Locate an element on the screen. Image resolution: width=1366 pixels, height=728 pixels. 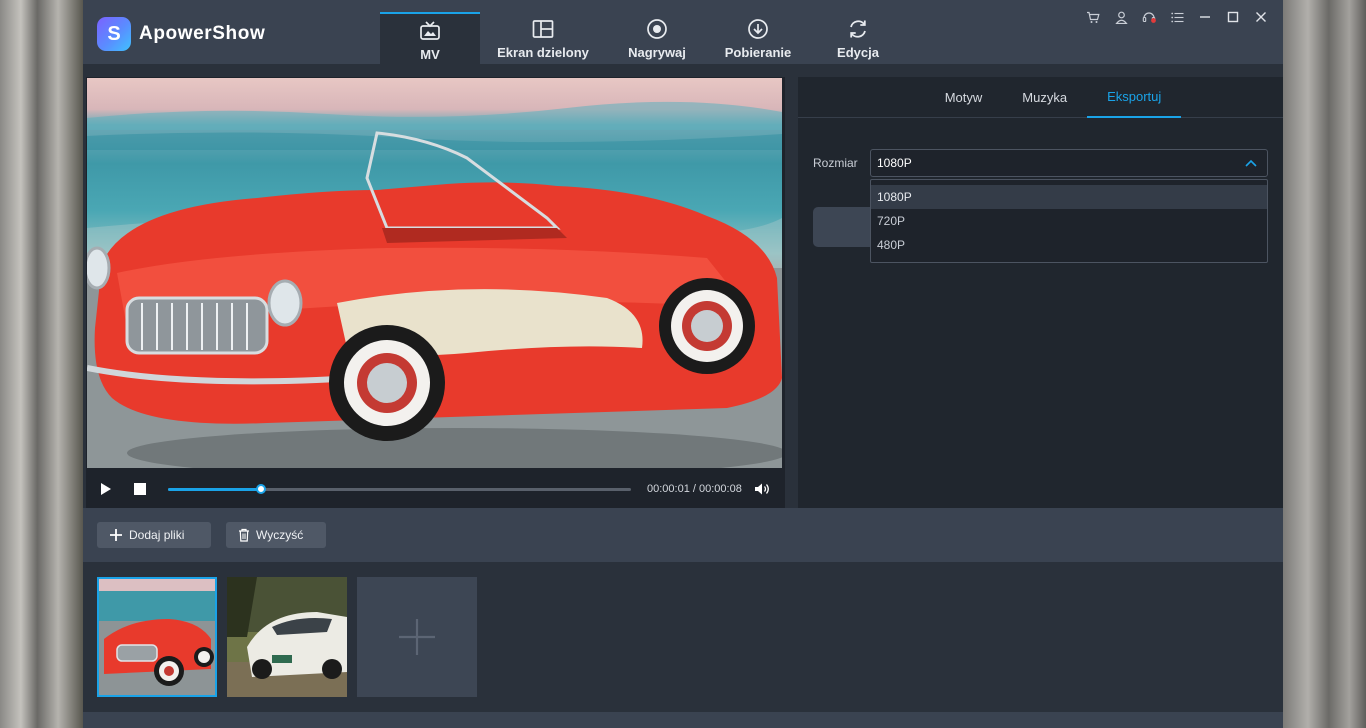
status-strip is located at coordinates (683, 720).